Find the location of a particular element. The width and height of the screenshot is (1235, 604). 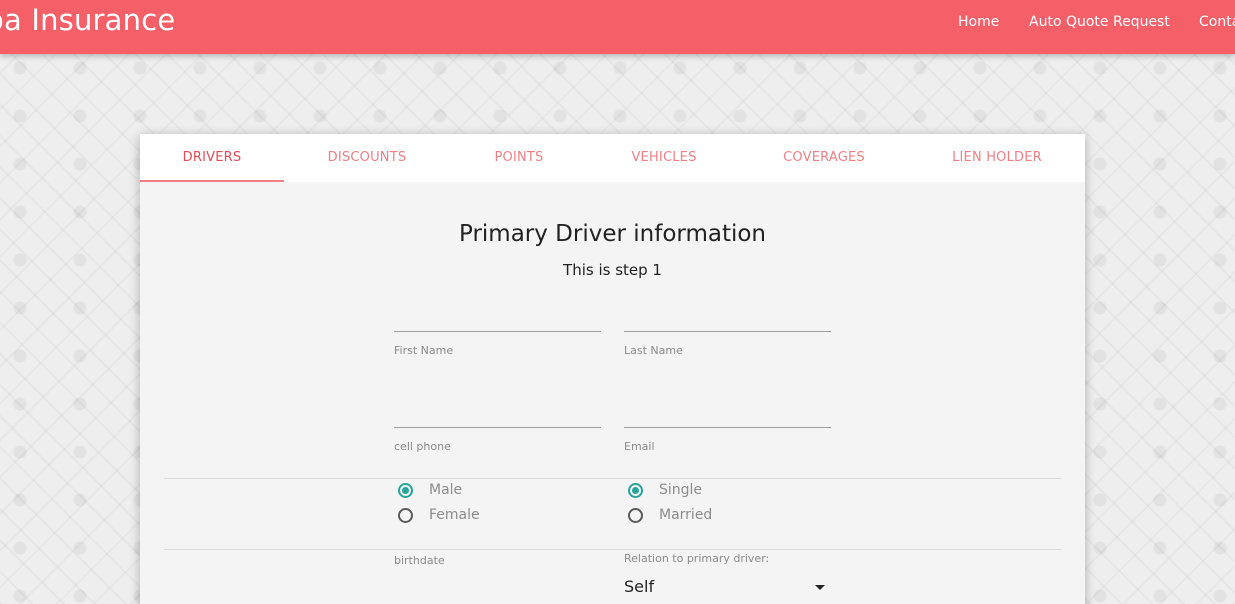

nav-contact-link: Conta is located at coordinates (1217, 22).